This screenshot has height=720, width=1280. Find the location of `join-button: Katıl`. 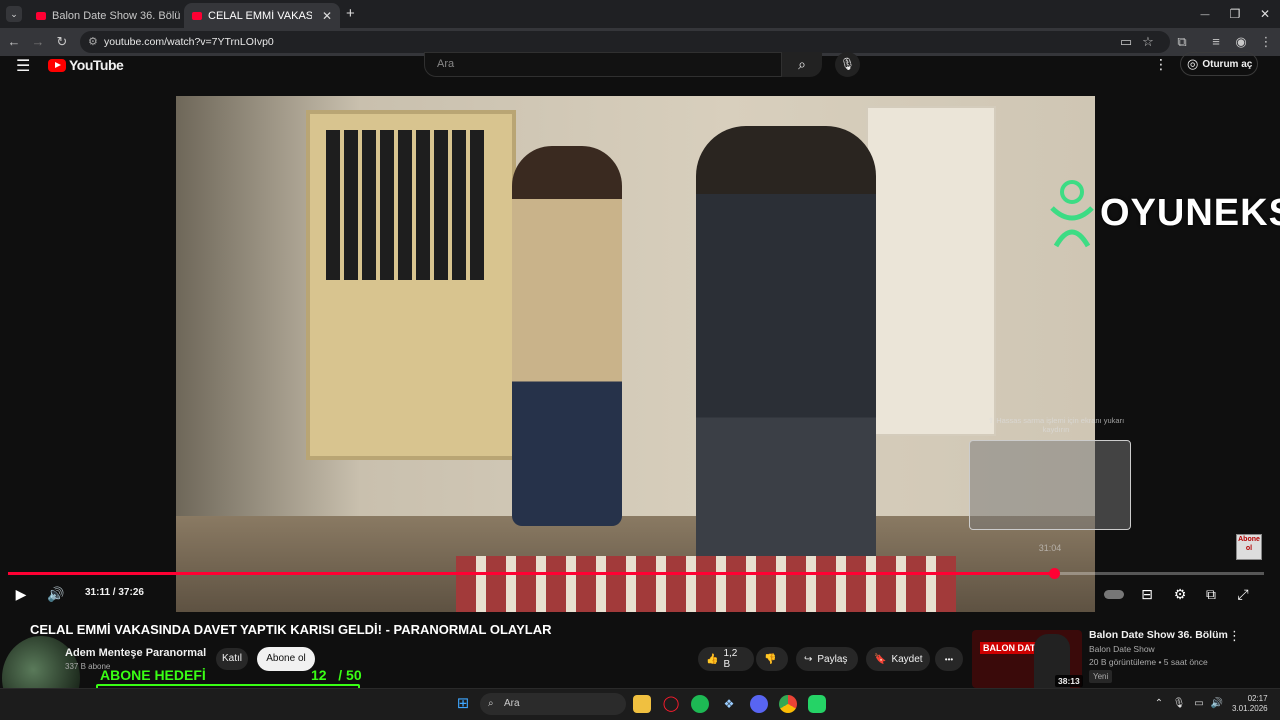

join-button: Katıl is located at coordinates (232, 659).